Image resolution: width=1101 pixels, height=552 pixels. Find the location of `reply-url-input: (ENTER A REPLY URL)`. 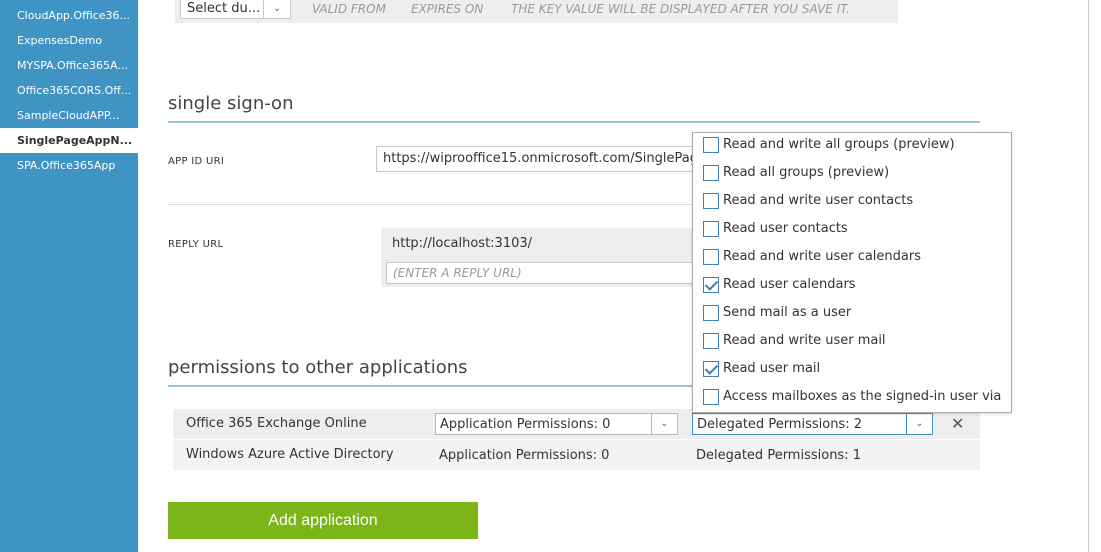

reply-url-input: (ENTER A REPLY URL) is located at coordinates (542, 273).